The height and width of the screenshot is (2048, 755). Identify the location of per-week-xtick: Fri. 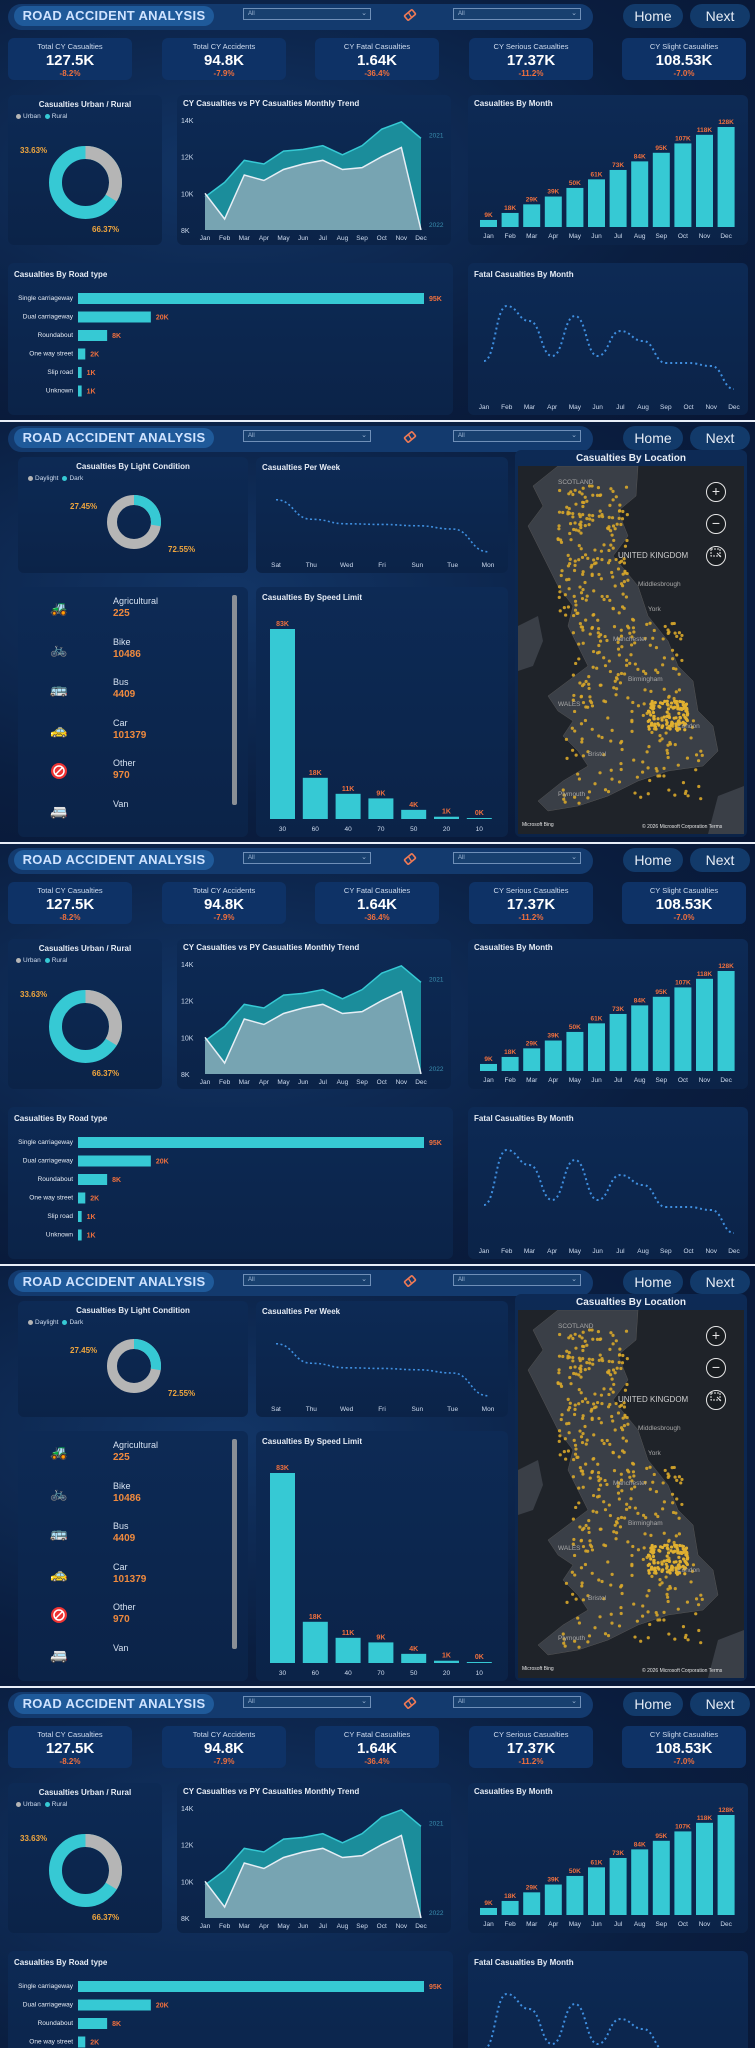
(382, 1409).